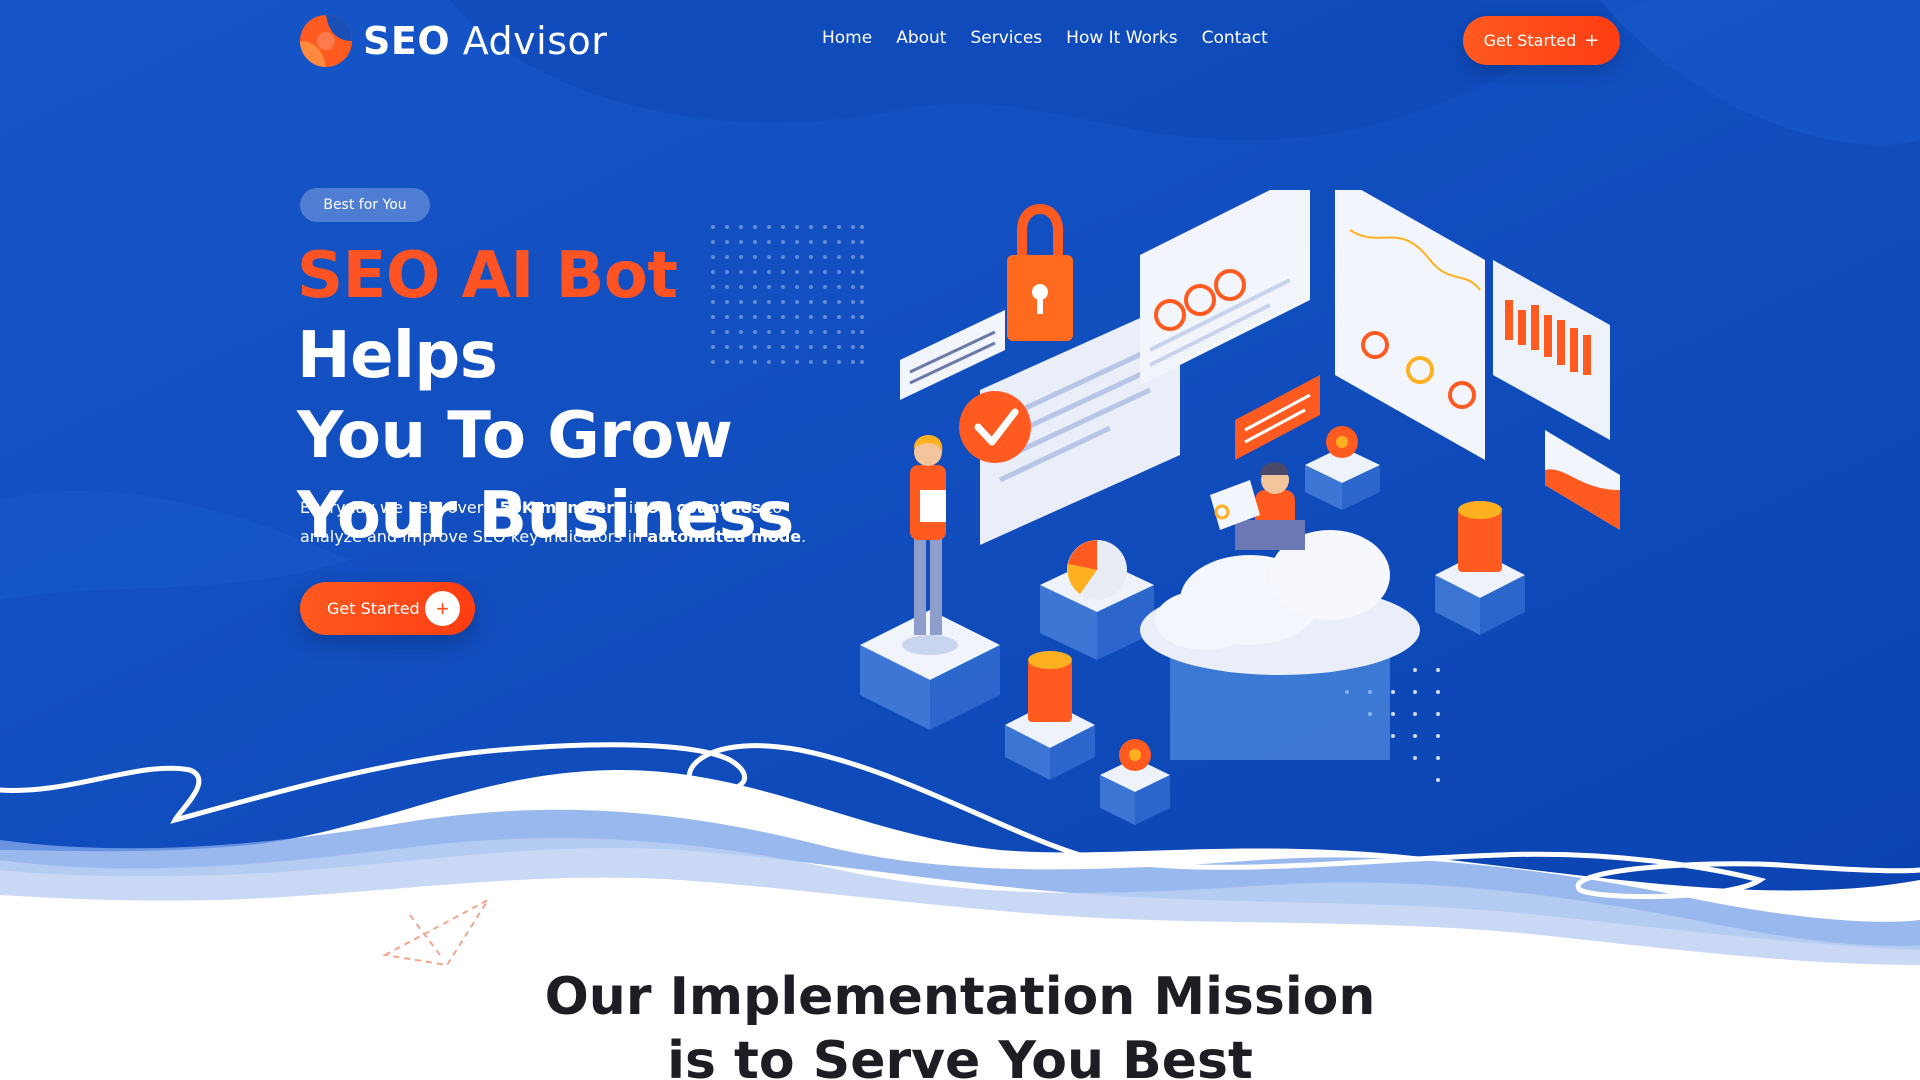 This screenshot has width=1920, height=1080. Describe the element at coordinates (1410, 325) in the screenshot. I see `analytics-panel` at that location.